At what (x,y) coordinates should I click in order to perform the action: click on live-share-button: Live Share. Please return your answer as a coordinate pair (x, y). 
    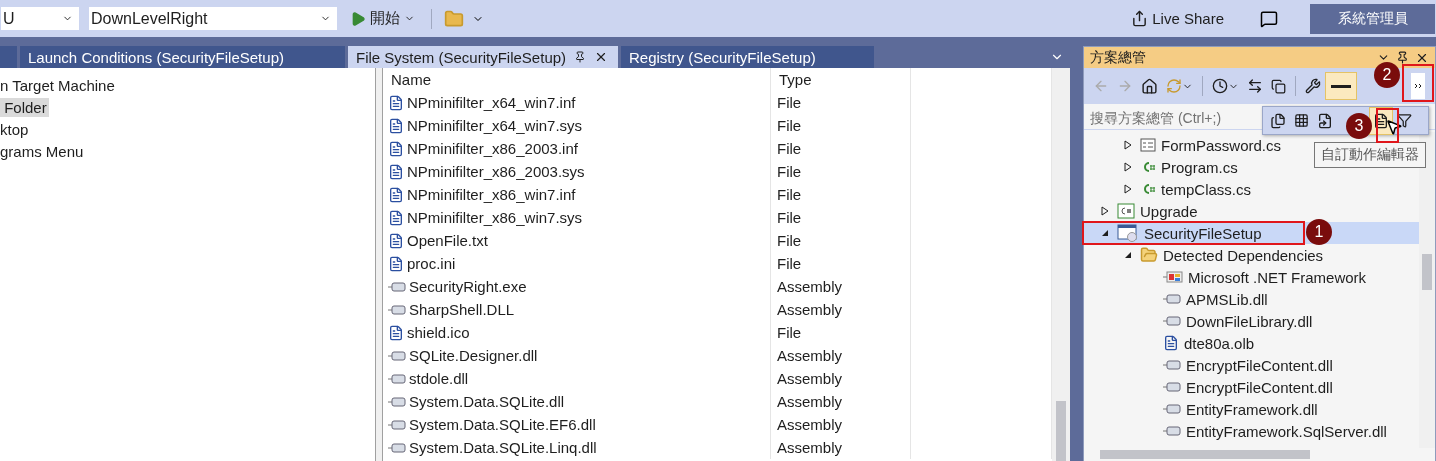
    Looking at the image, I should click on (1177, 18).